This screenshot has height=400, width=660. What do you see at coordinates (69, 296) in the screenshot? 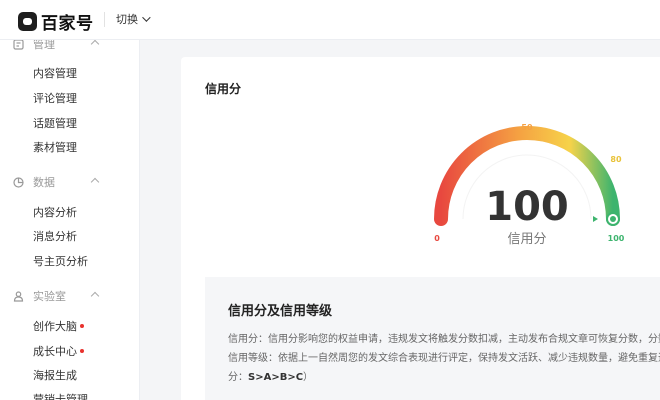
I see `sidebar-section-lab: 实验室` at bounding box center [69, 296].